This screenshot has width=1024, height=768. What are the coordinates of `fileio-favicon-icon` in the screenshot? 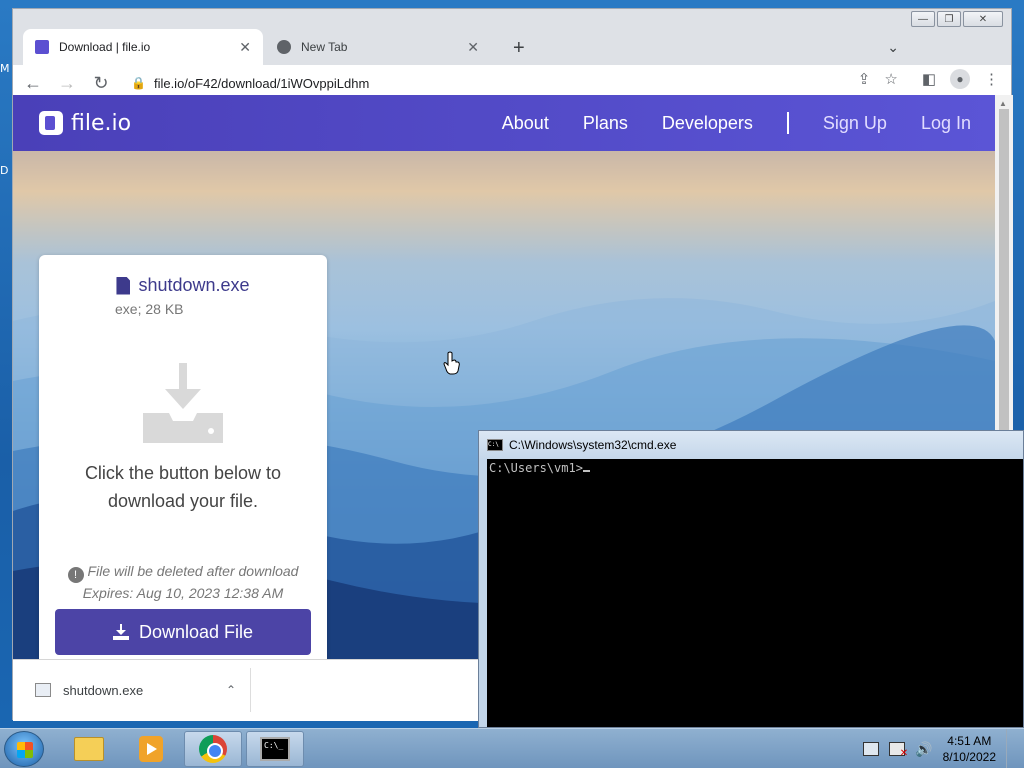 It's located at (42, 47).